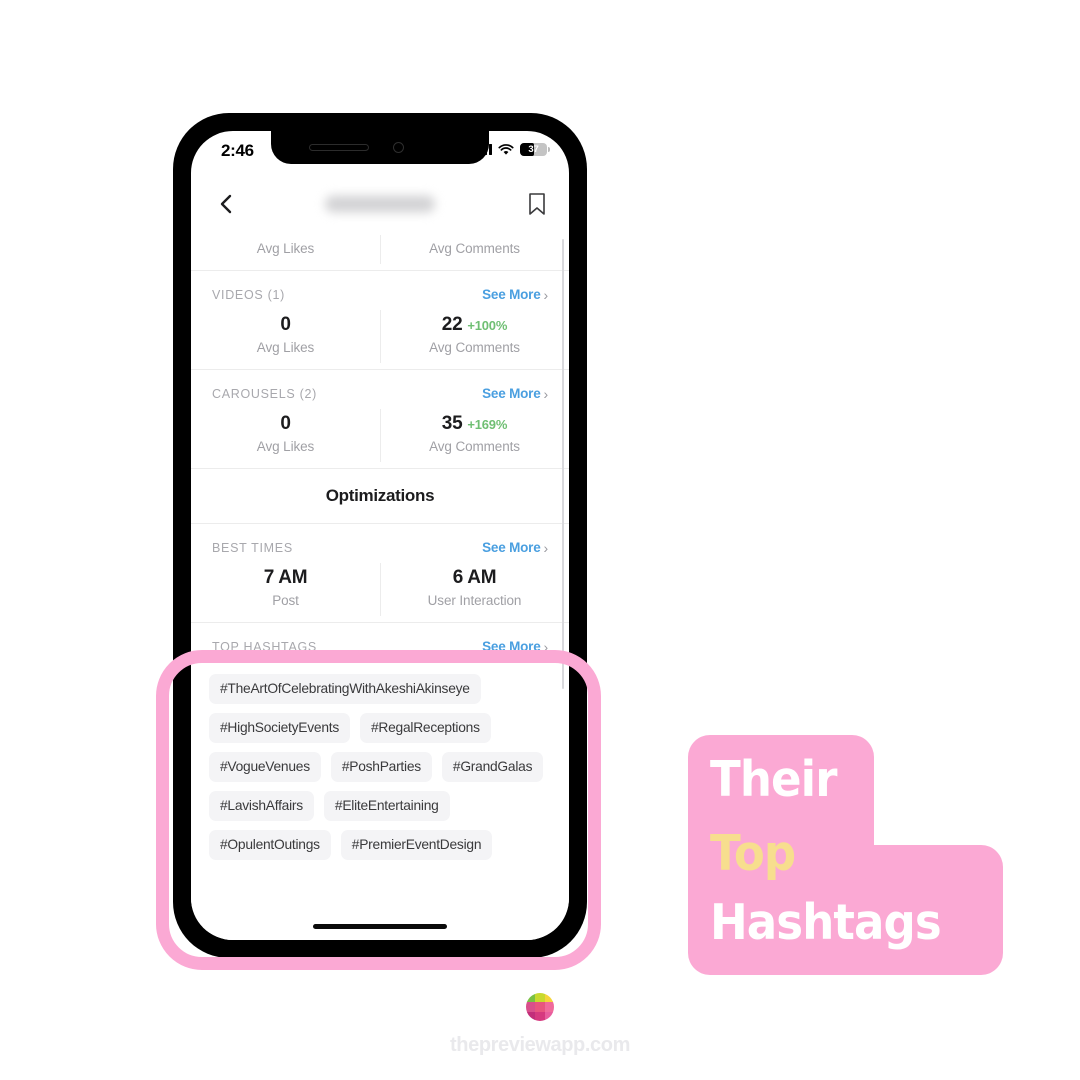  I want to click on section-header-carousels: CAROUSELS (2) See More ›, so click(380, 387).